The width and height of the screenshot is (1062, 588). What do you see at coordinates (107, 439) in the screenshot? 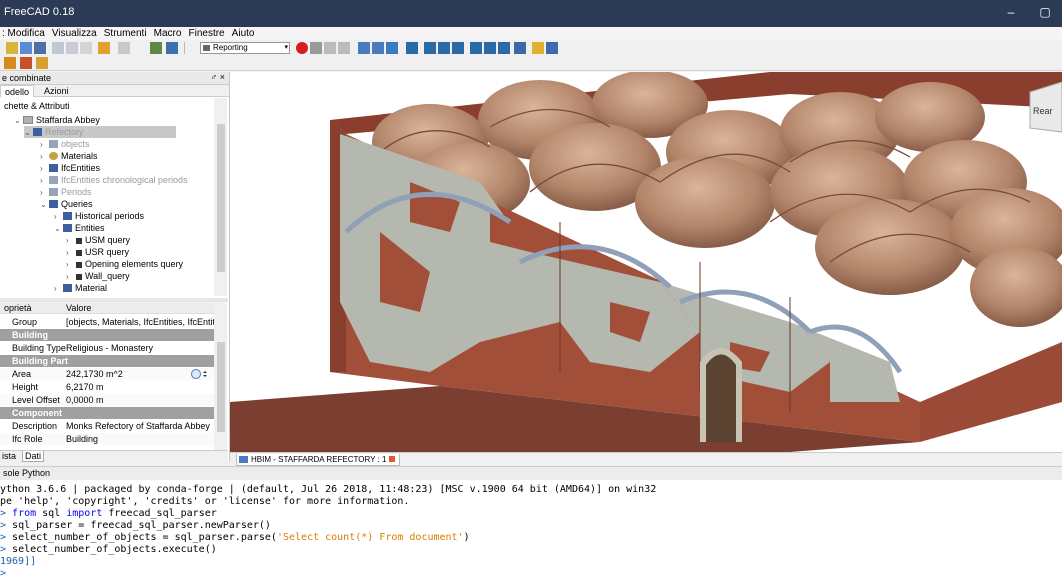
I see `property-row-ifc-role: Ifc Role Building` at bounding box center [107, 439].